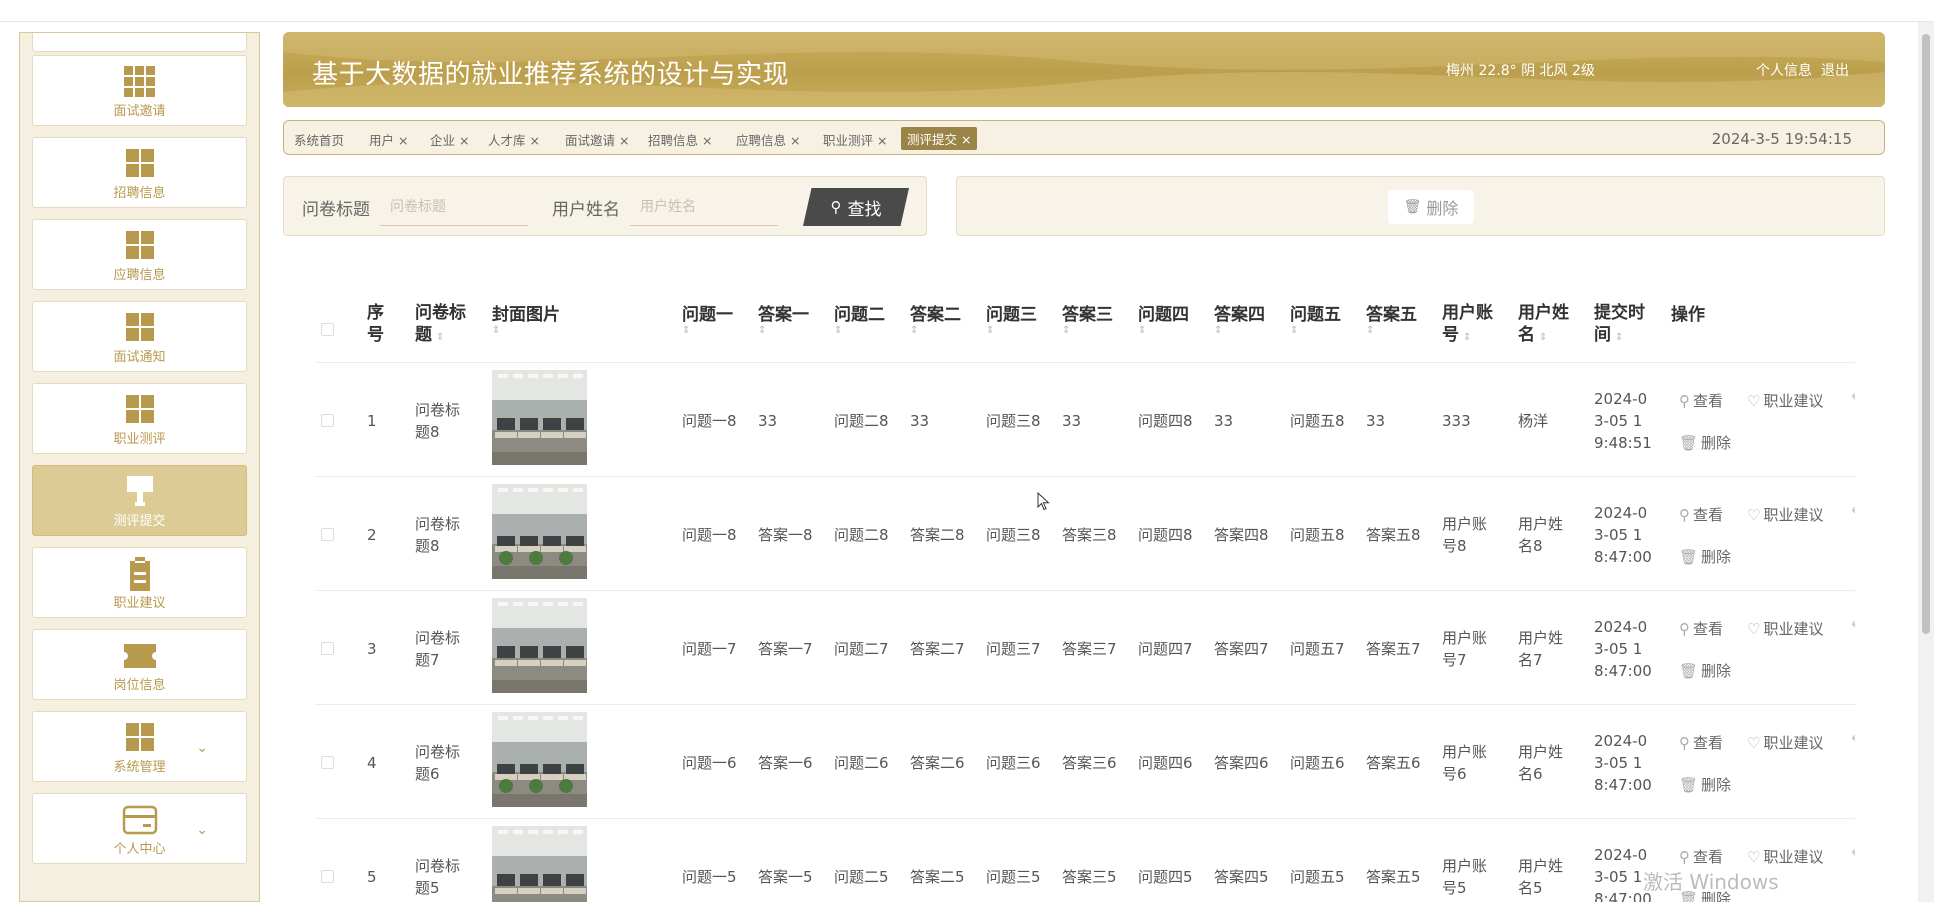 Image resolution: width=1934 pixels, height=902 pixels. Describe the element at coordinates (526, 320) in the screenshot. I see `col-header-image: 封面图片 ⇕` at that location.